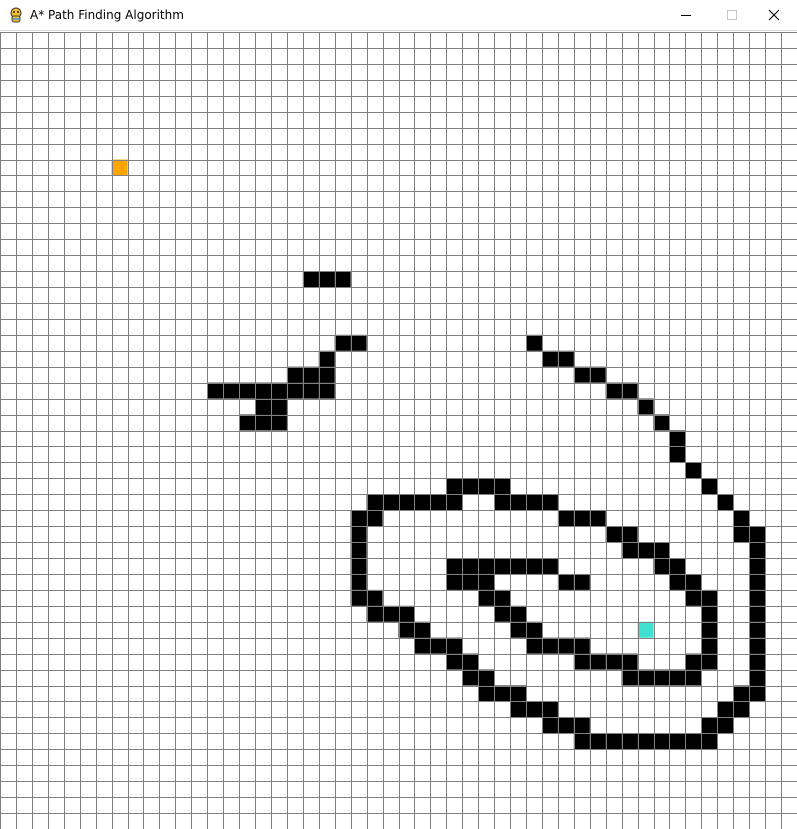 The height and width of the screenshot is (829, 797). I want to click on minimize-button, so click(686, 15).